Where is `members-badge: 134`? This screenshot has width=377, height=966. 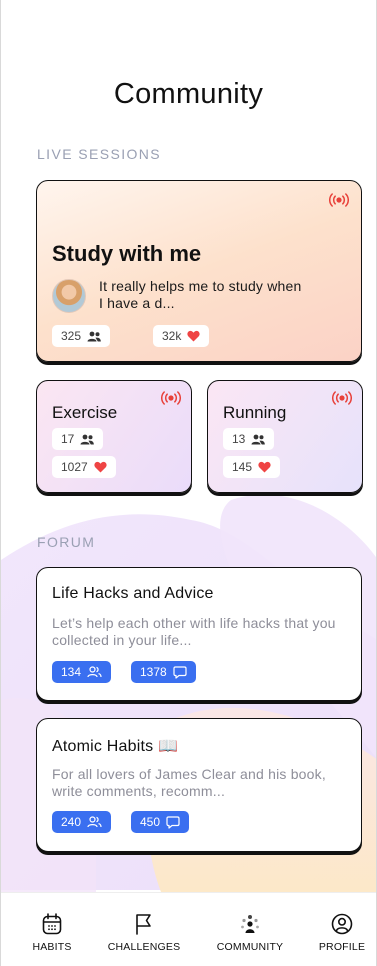
members-badge: 134 is located at coordinates (82, 672).